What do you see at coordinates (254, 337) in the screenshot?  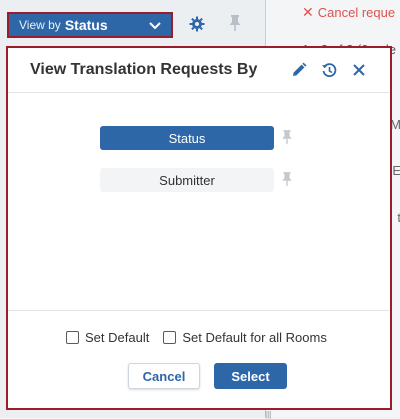 I see `set-default-all-rooms-label: Set Default for all Rooms` at bounding box center [254, 337].